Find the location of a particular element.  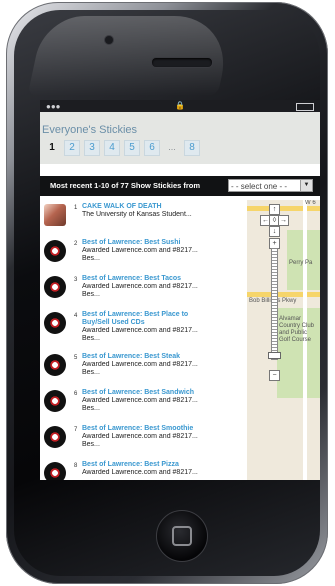

item-number: 7 is located at coordinates (76, 430).